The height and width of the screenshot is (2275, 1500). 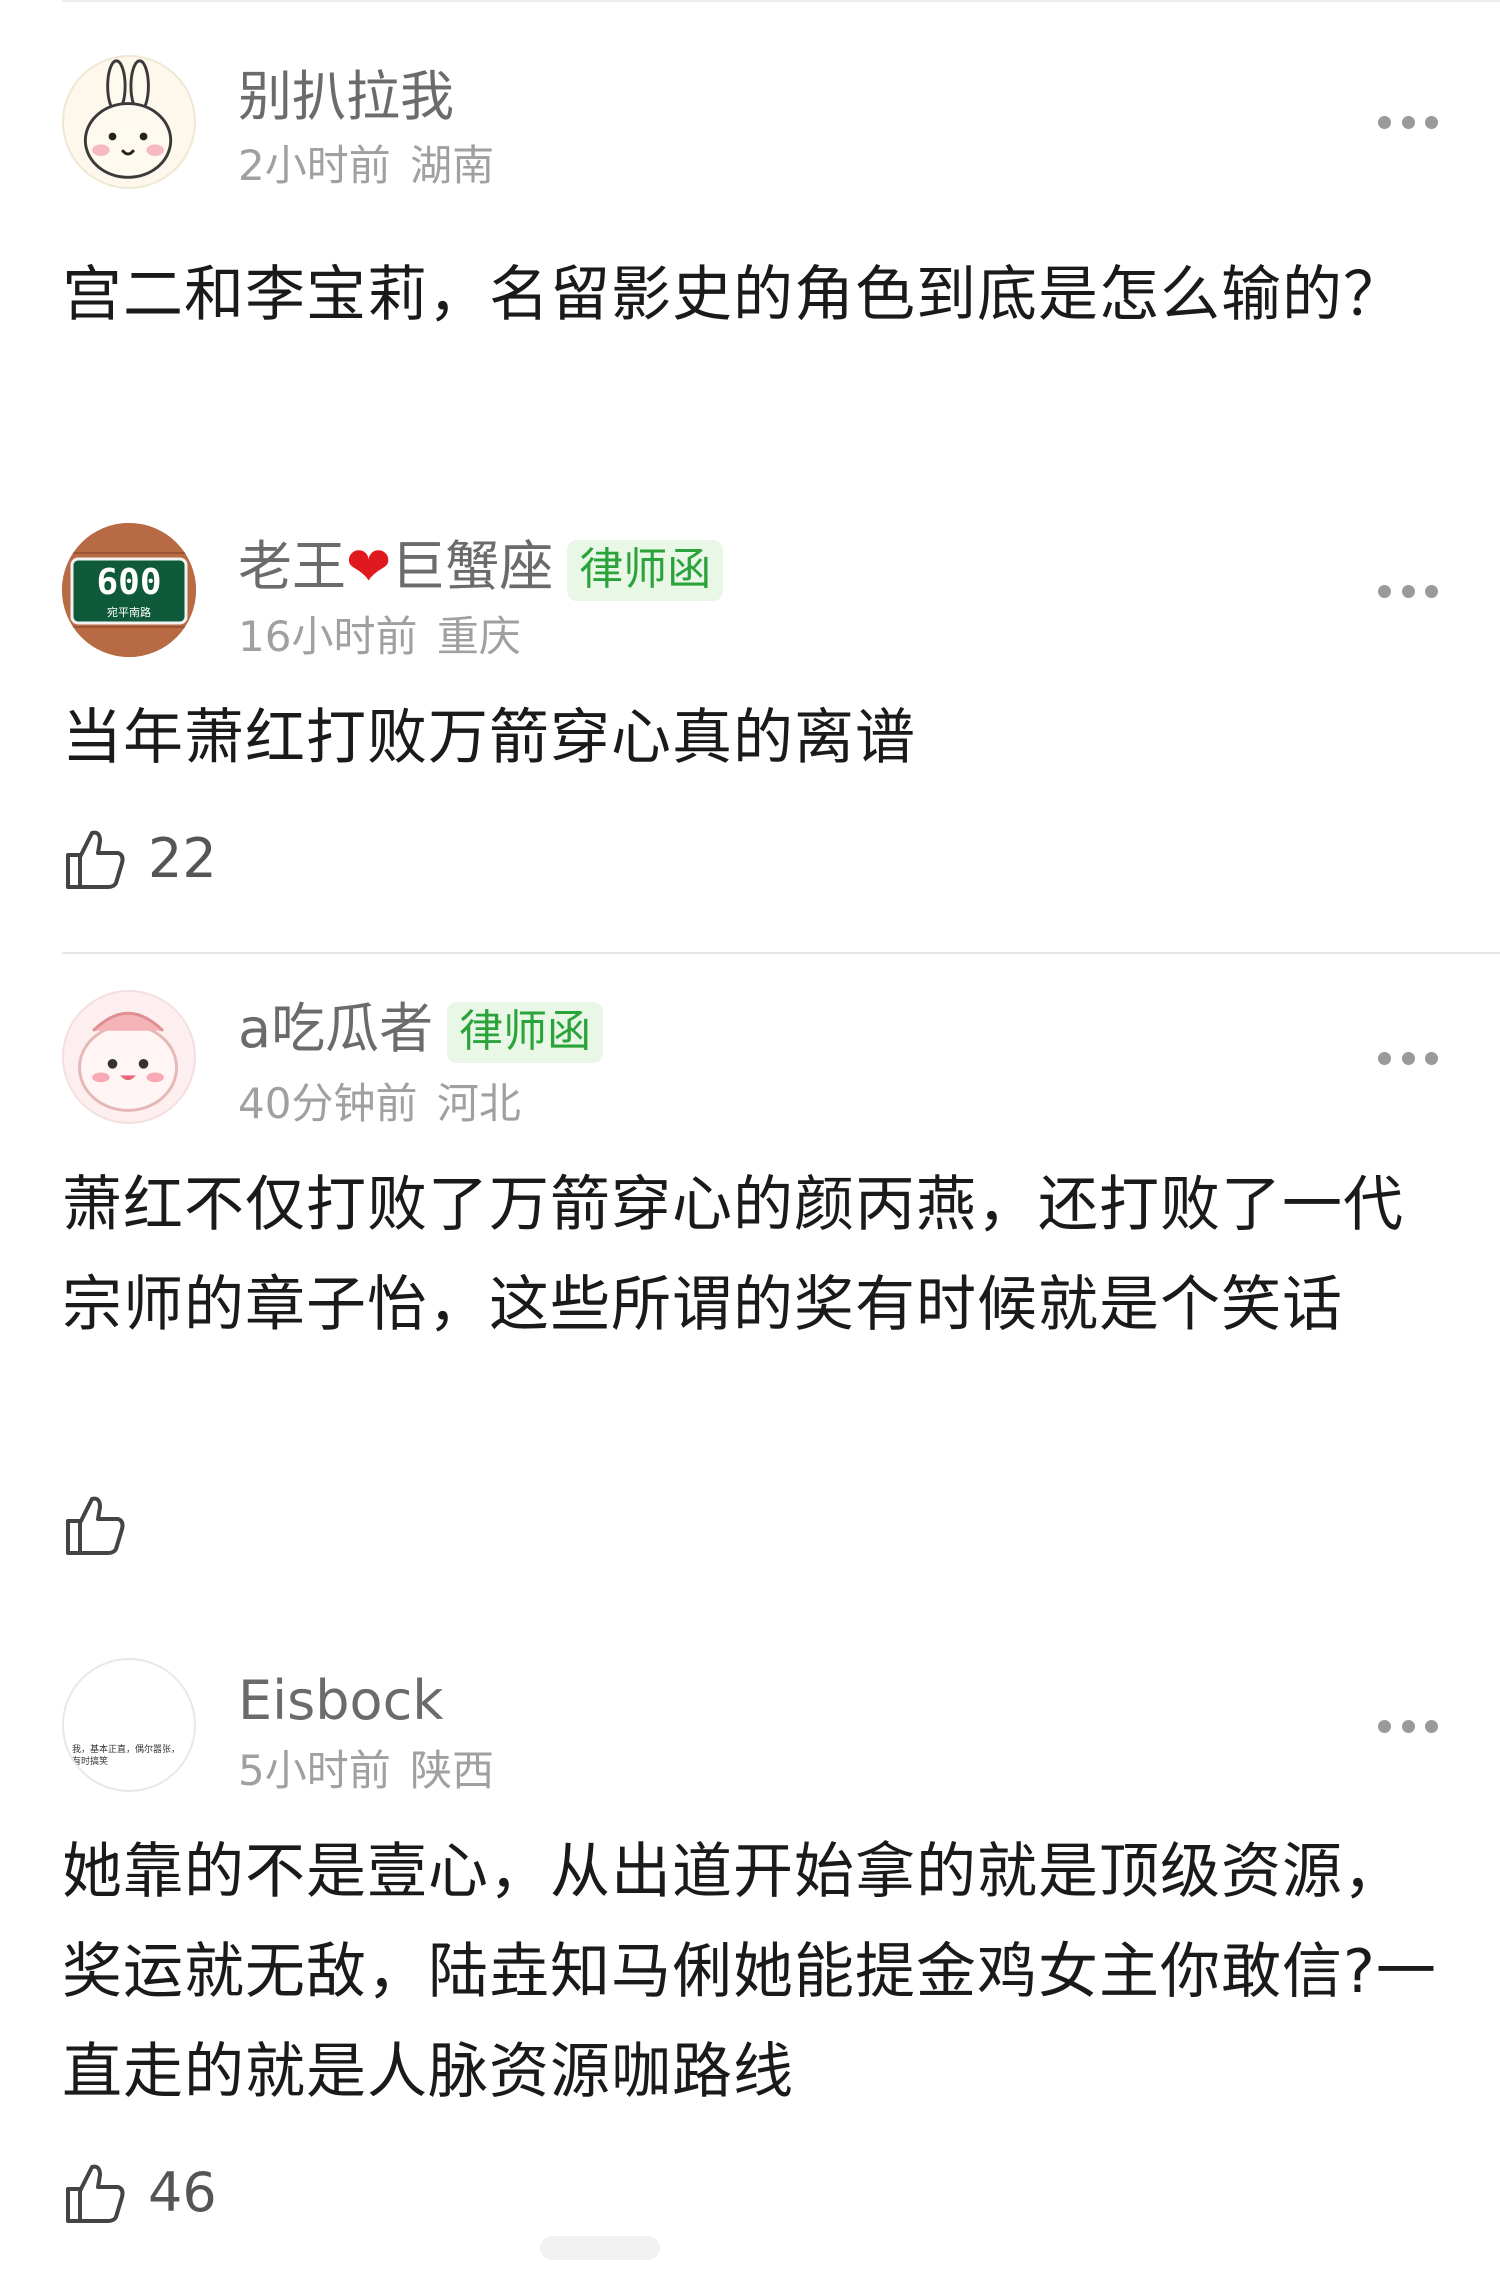 I want to click on comment-text: 宫二和李宝莉，名留影史的角色到底是怎么输的？, so click(x=733, y=295).